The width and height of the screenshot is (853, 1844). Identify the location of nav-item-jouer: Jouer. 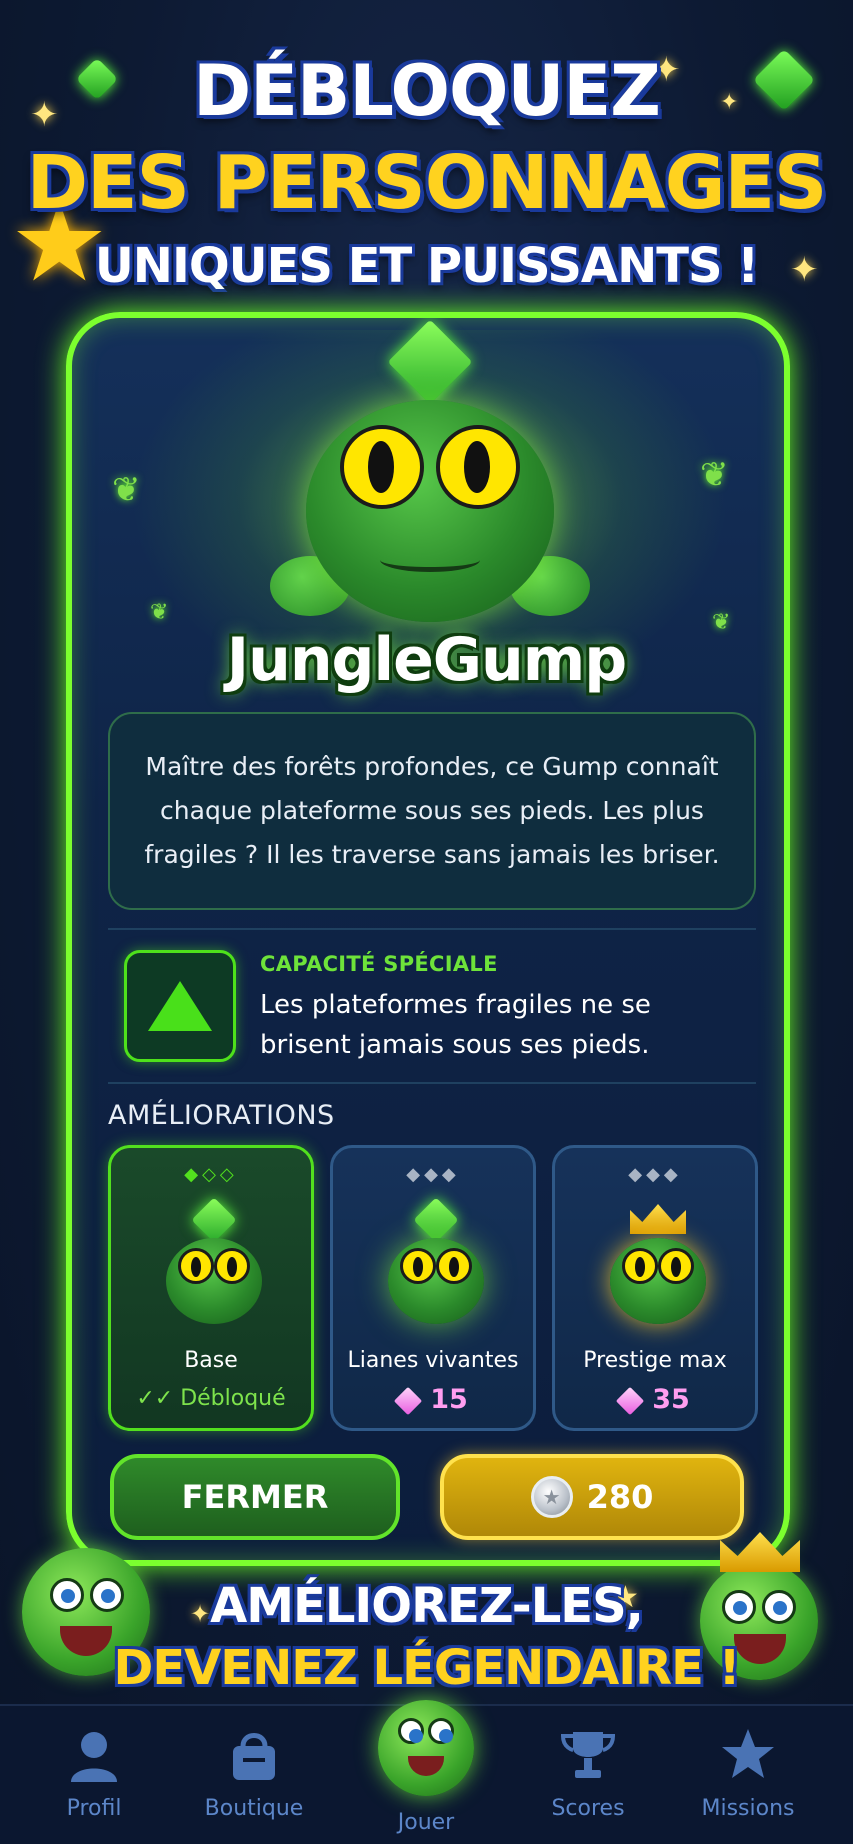
(426, 1772).